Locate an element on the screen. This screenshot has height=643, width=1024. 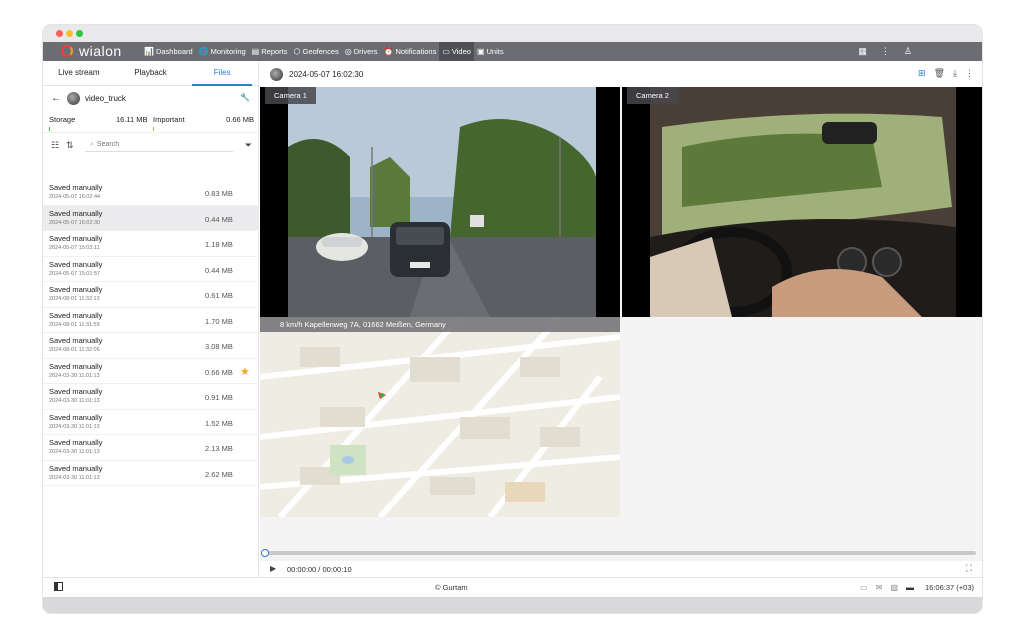
tab-live-stream: Live stream is located at coordinates (79, 73).